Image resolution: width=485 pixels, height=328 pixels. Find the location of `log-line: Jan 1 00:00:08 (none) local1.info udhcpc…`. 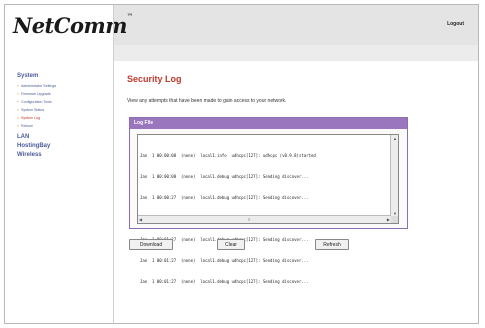

log-line: Jan 1 00:00:08 (none) local1.info udhcpc… is located at coordinates (228, 155).